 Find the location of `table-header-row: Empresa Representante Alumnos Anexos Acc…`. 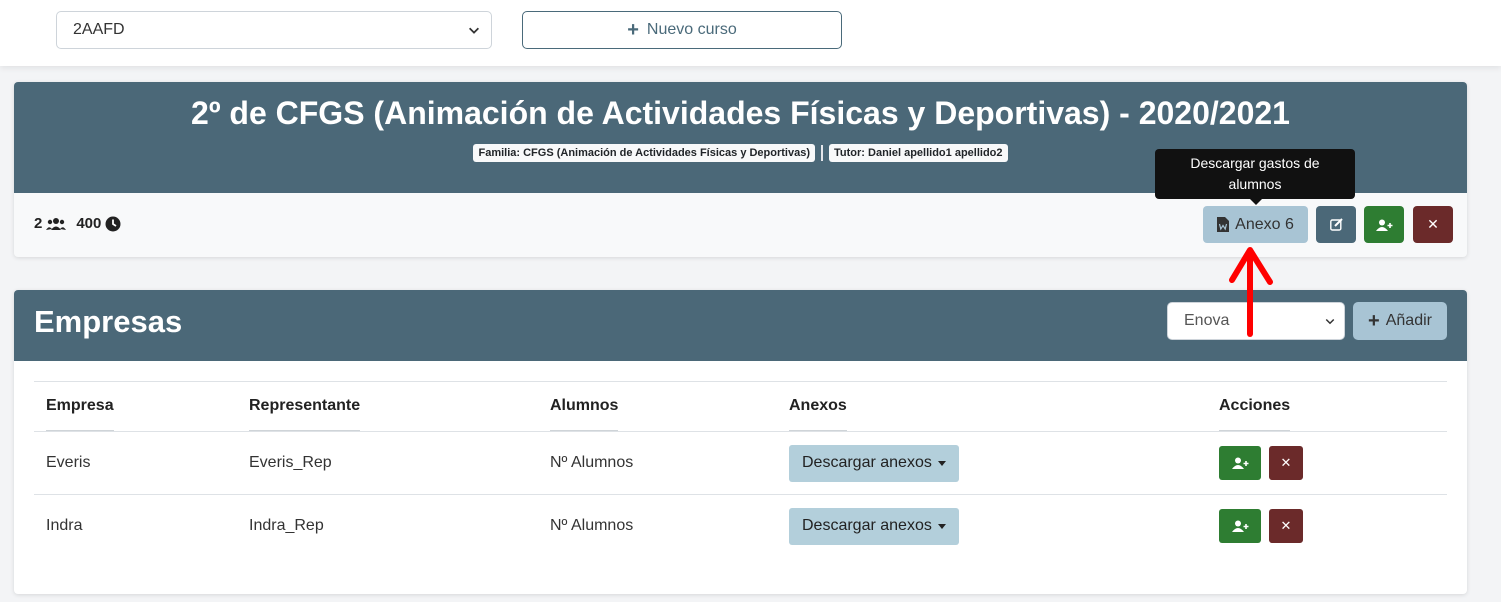

table-header-row: Empresa Representante Alumnos Anexos Acc… is located at coordinates (740, 406).